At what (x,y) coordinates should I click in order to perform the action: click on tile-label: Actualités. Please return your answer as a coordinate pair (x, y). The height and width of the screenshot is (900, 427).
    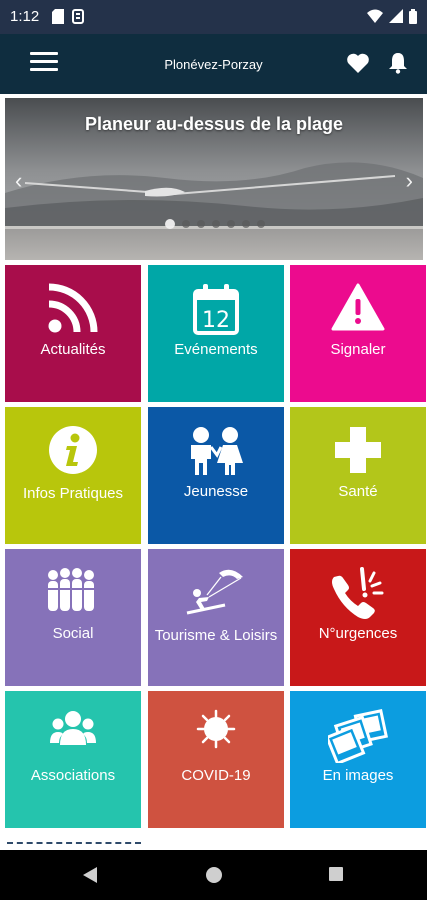
    Looking at the image, I should click on (73, 349).